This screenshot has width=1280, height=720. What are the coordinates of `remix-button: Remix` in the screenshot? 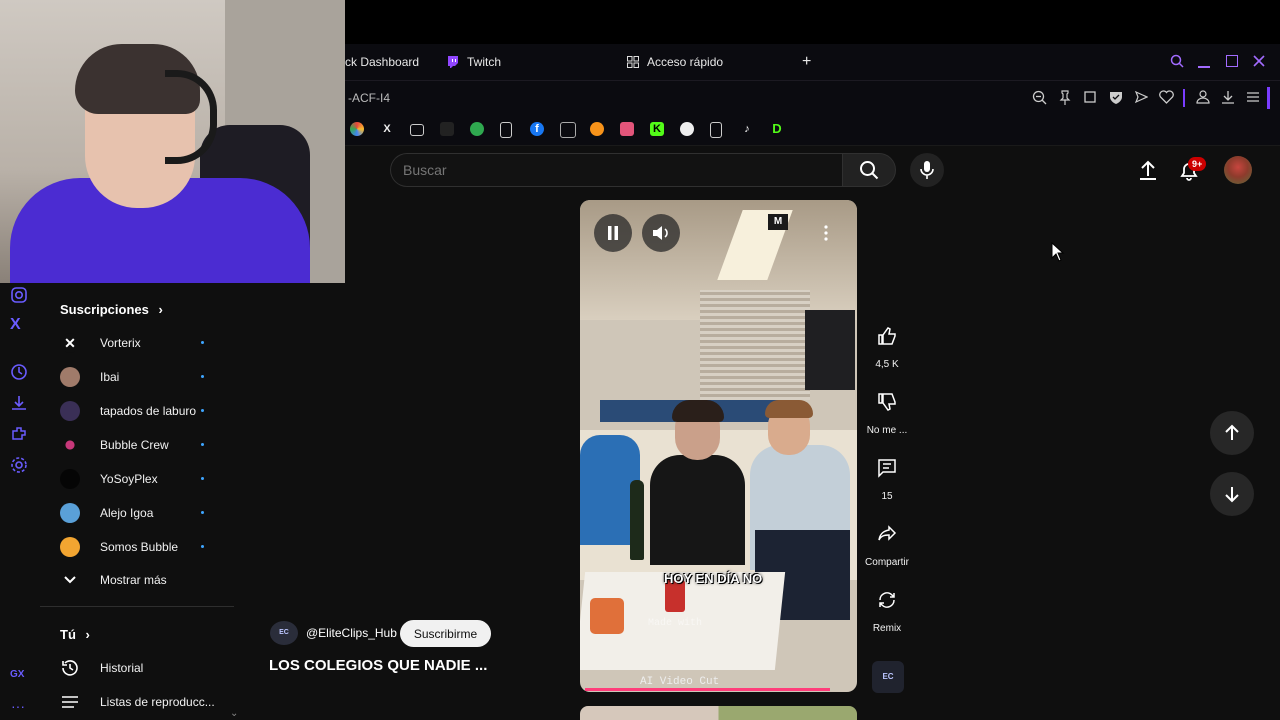 It's located at (887, 606).